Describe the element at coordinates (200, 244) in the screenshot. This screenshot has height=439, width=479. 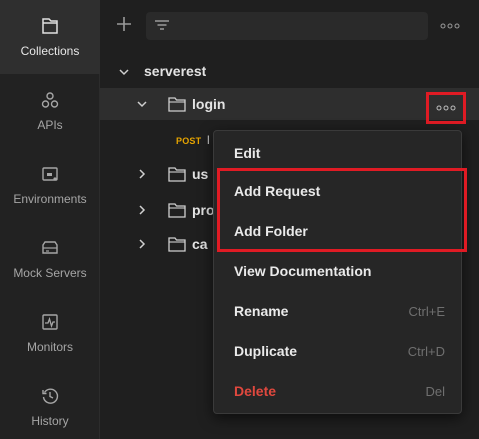
I see `folder-name: ca` at that location.